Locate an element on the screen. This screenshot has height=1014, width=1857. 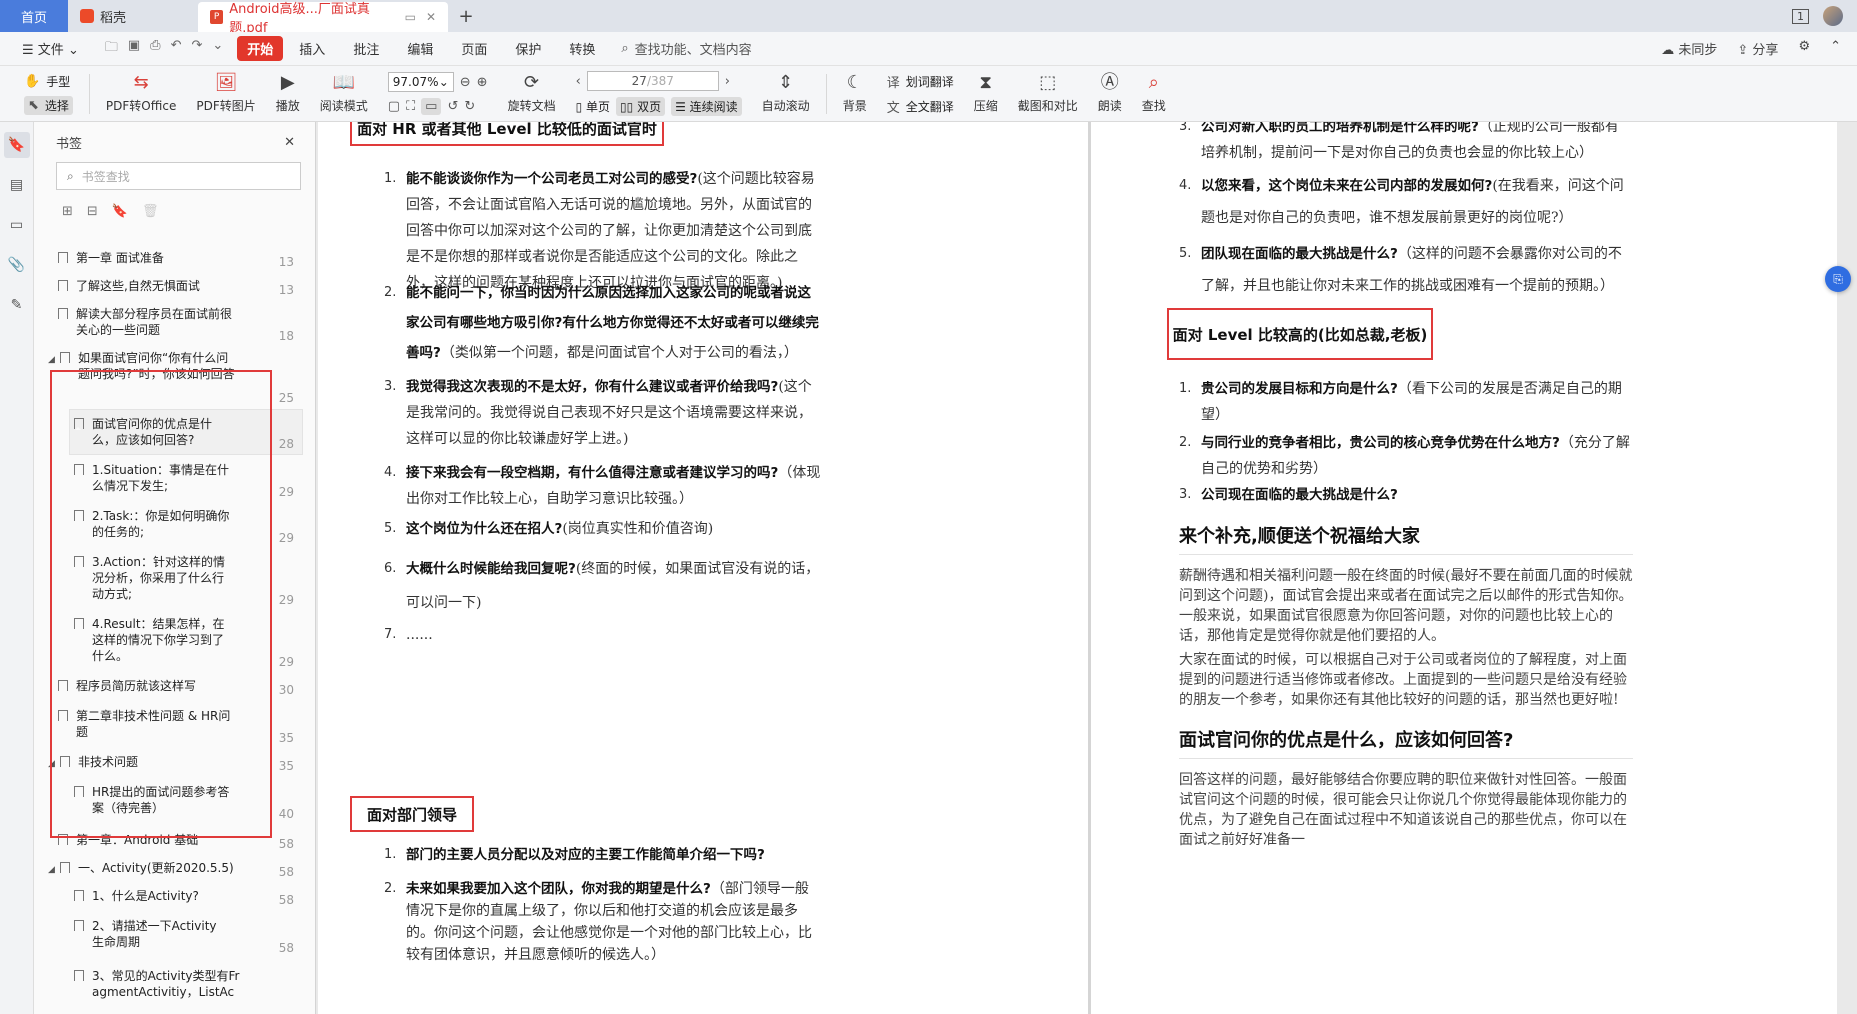
more-icon: ⌄ is located at coordinates (217, 49).